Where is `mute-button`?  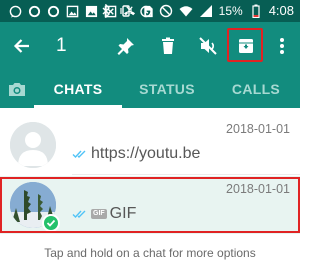
mute-button is located at coordinates (208, 46).